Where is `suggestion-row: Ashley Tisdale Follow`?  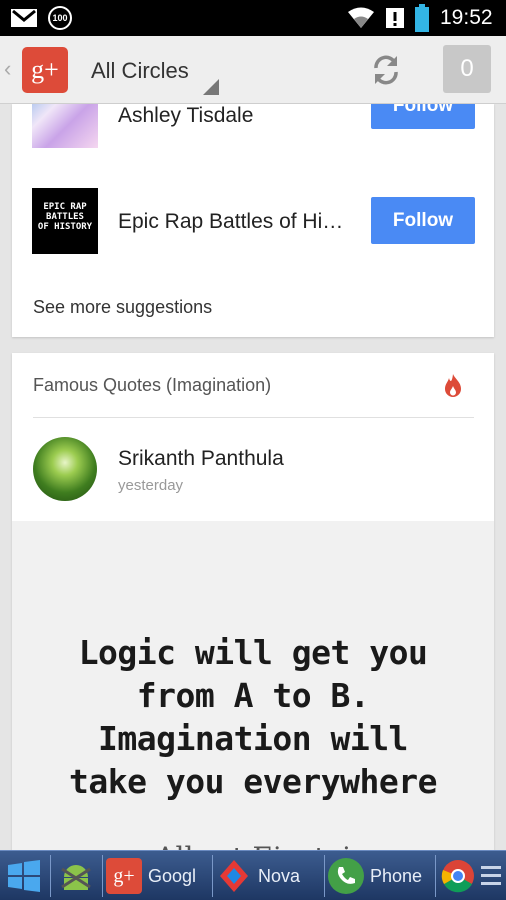 suggestion-row: Ashley Tisdale Follow is located at coordinates (253, 128).